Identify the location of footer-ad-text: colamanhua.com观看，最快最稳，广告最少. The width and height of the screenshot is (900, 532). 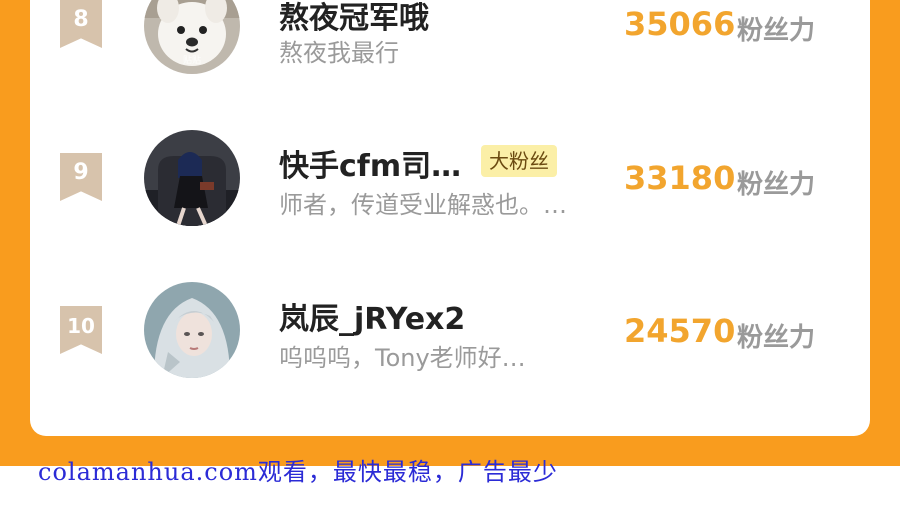
(298, 472).